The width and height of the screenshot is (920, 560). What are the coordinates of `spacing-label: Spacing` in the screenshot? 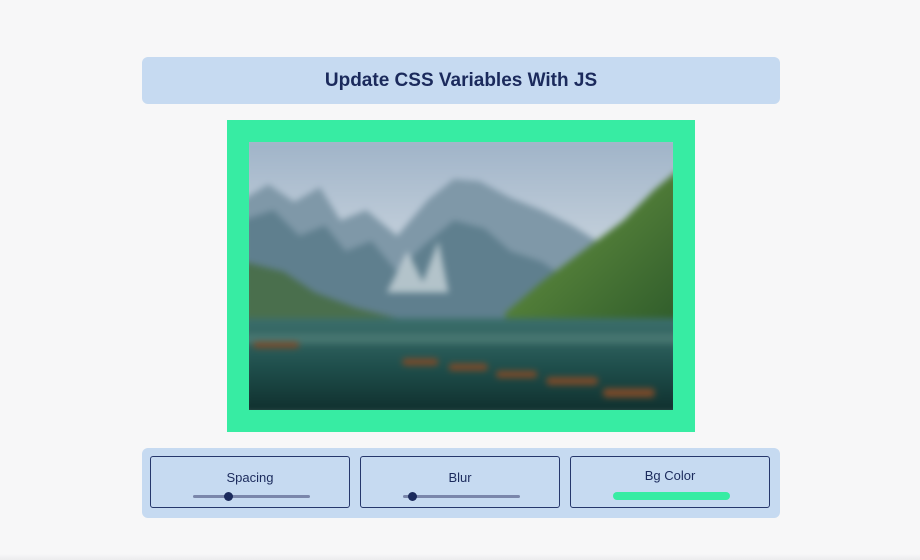 It's located at (250, 477).